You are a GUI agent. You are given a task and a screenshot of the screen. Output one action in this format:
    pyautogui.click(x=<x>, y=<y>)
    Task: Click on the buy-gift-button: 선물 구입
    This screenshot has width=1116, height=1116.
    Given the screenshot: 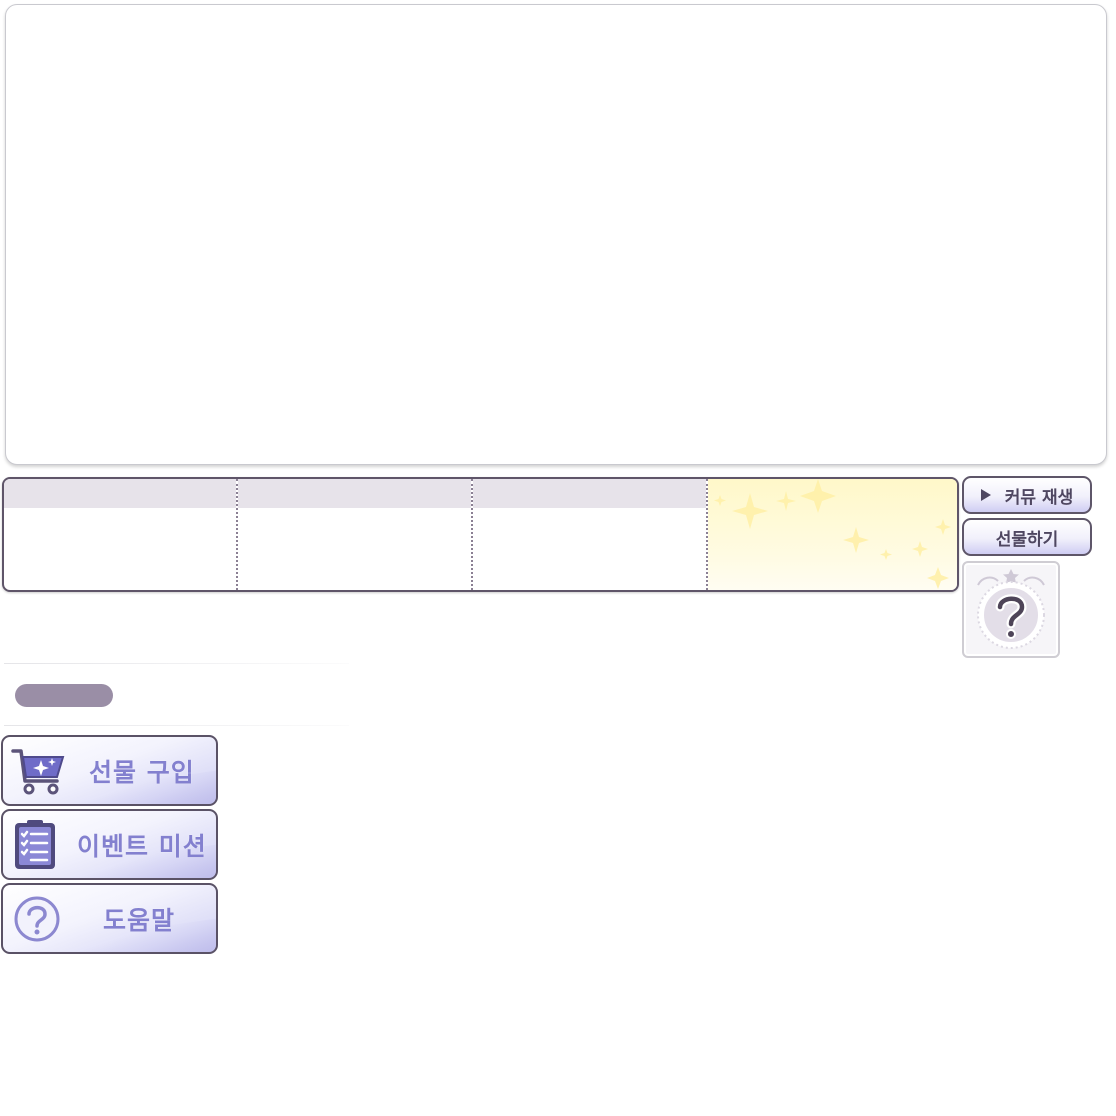 What is the action you would take?
    pyautogui.click(x=109, y=770)
    